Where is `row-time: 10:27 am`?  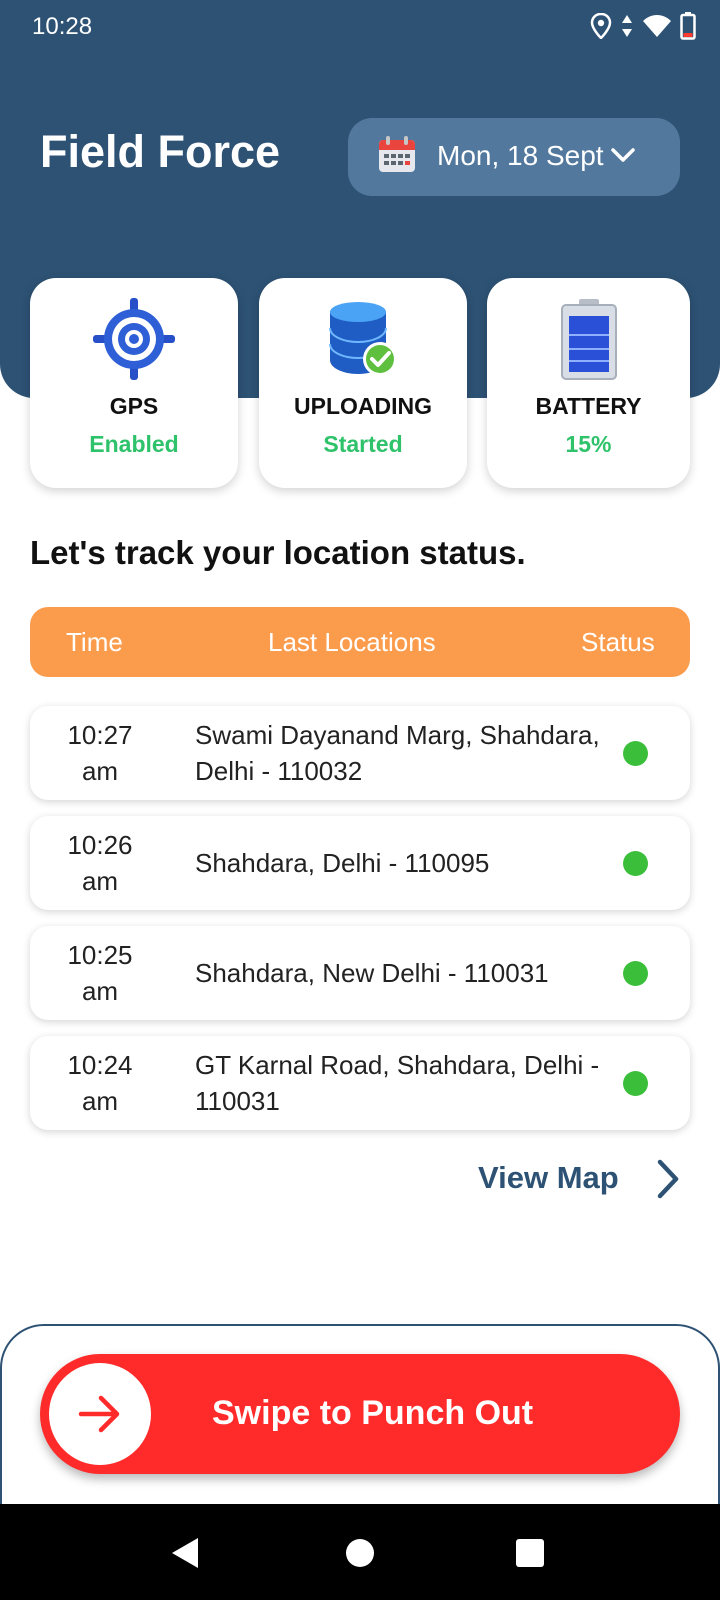
row-time: 10:27 am is located at coordinates (100, 753).